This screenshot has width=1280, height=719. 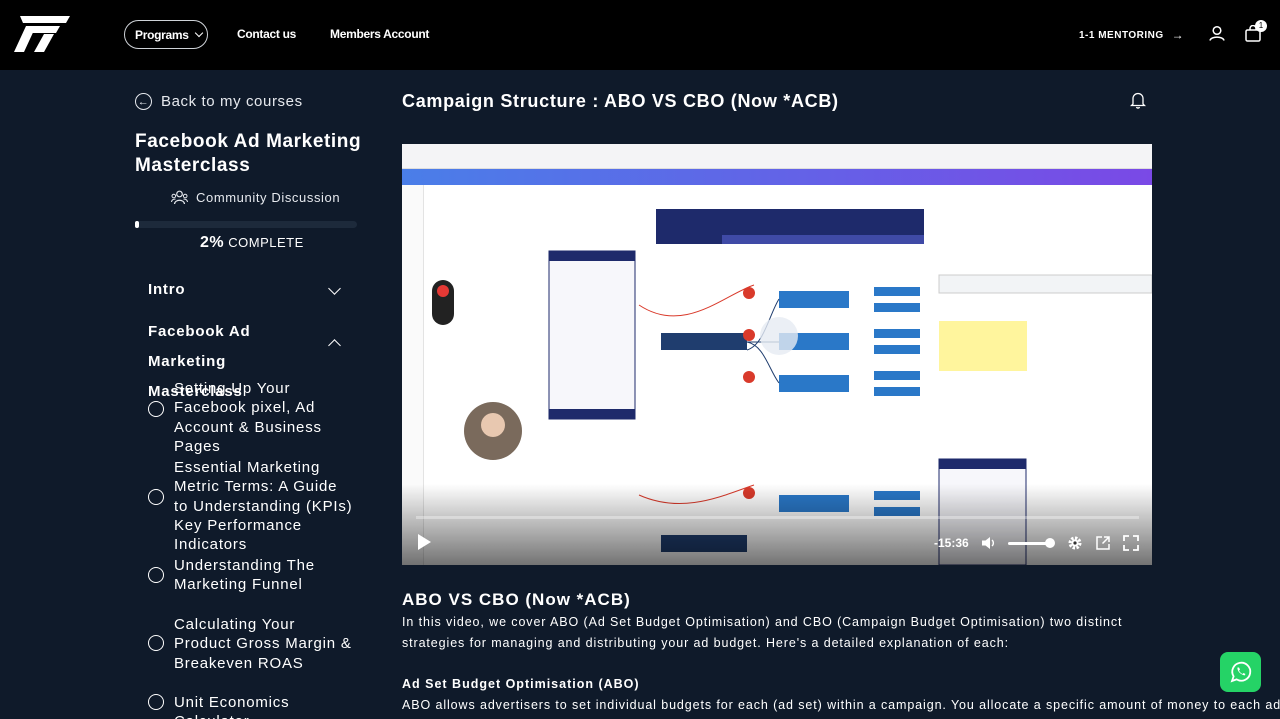 I want to click on community-label: Community Discussion, so click(x=268, y=197).